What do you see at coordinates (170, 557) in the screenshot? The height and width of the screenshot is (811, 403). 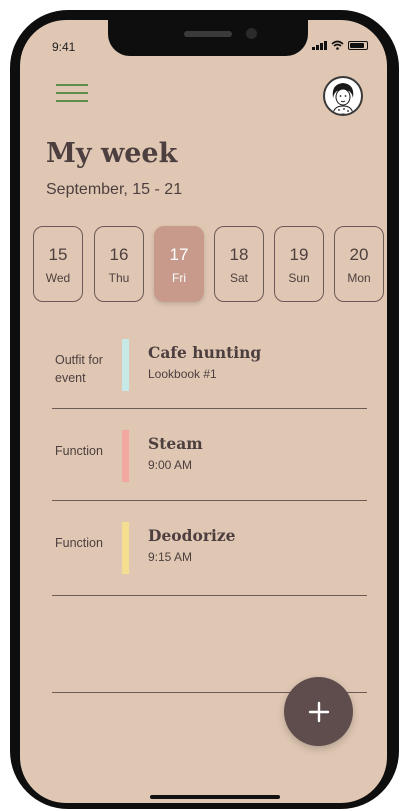 I see `event-subtitle: 9:15 AM` at bounding box center [170, 557].